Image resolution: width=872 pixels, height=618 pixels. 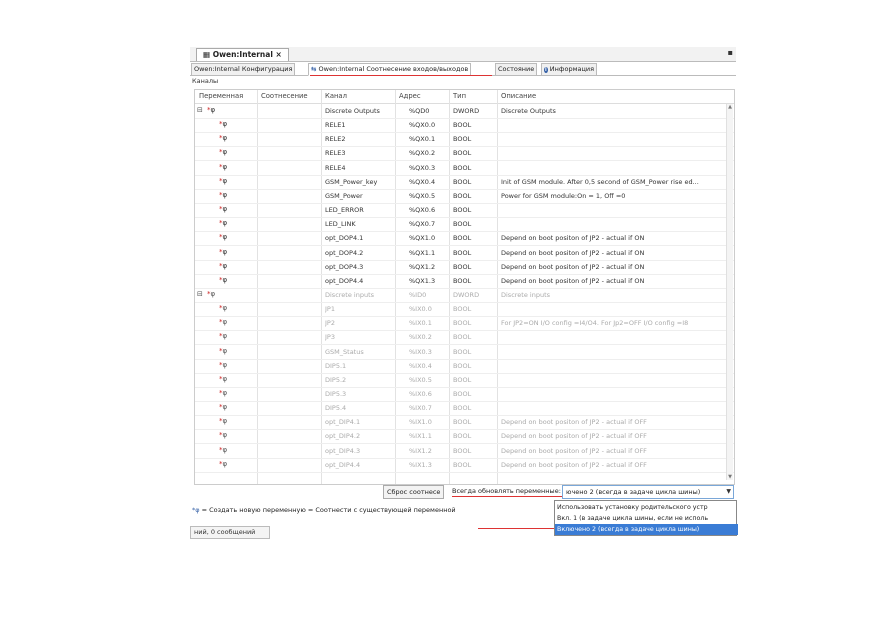 What do you see at coordinates (230, 532) in the screenshot?
I see `messages-status: ний, 0 сообщений` at bounding box center [230, 532].